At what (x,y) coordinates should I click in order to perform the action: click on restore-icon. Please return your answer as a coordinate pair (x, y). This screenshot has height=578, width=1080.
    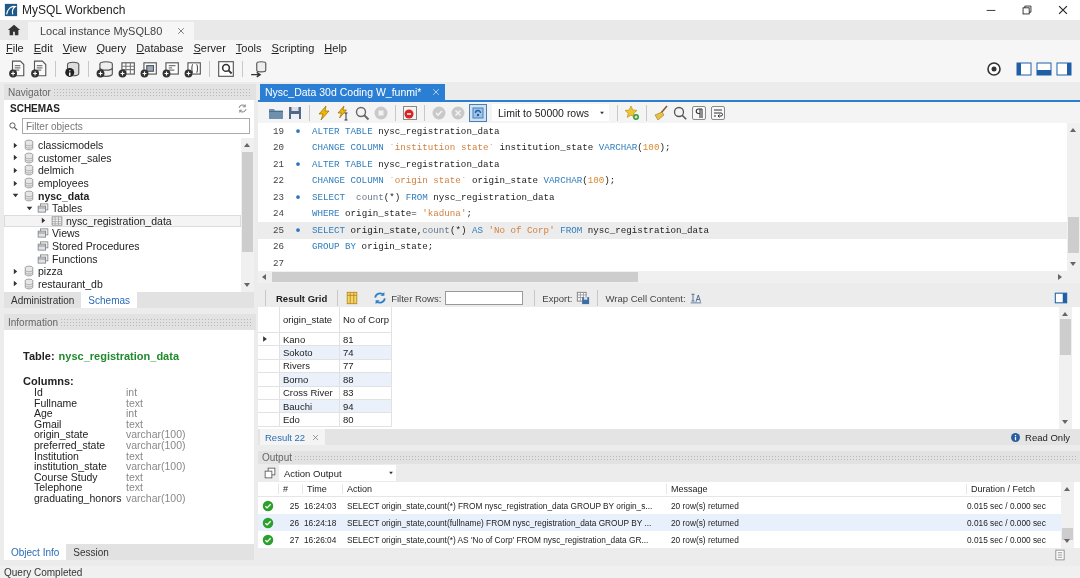
    Looking at the image, I should click on (1027, 10).